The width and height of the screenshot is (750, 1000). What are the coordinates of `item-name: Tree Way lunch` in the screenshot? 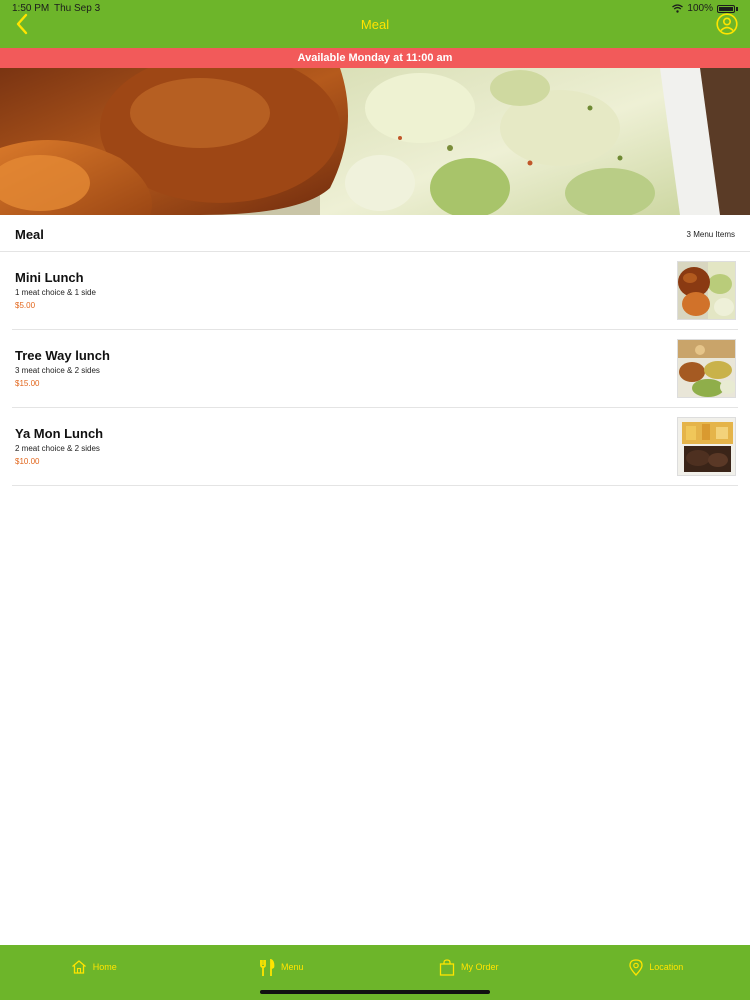 It's located at (62, 355).